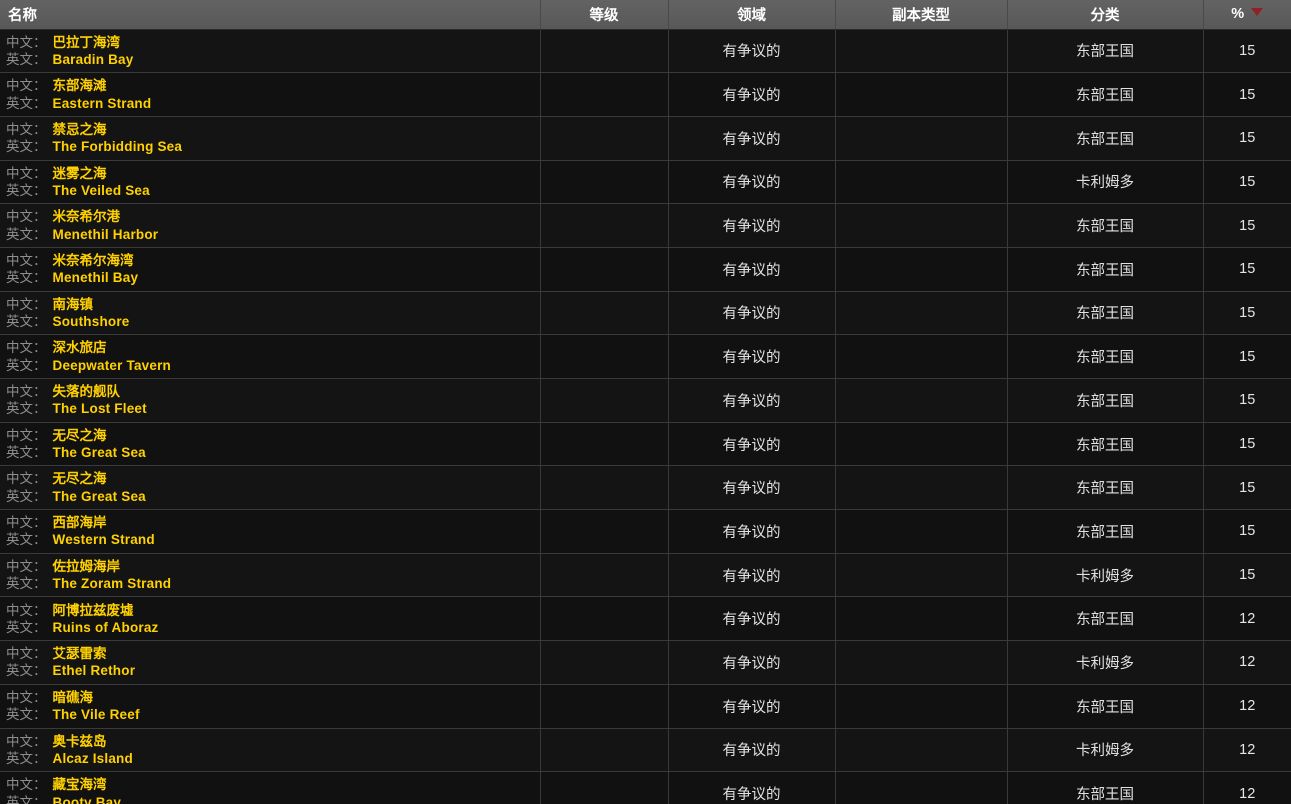 The width and height of the screenshot is (1291, 804). I want to click on table-row: 中文： 米奈希尔港 英文： Menethil Harbor 有争议的 东部王国 15, so click(645, 225).